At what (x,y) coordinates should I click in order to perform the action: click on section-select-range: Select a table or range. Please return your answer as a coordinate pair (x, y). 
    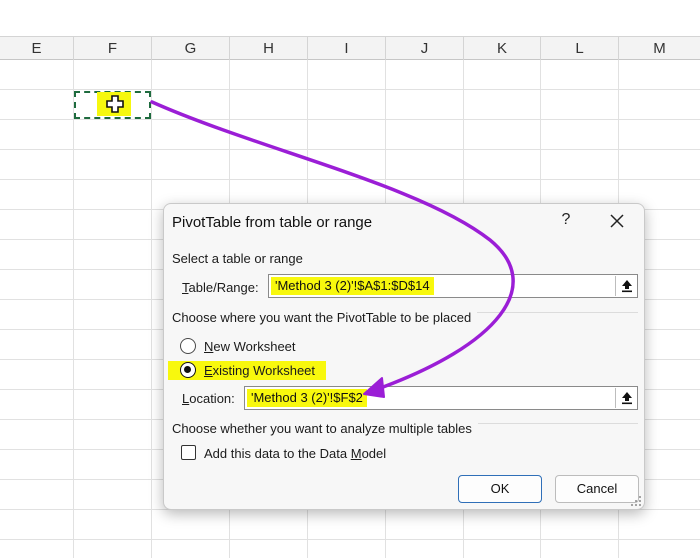
    Looking at the image, I should click on (237, 258).